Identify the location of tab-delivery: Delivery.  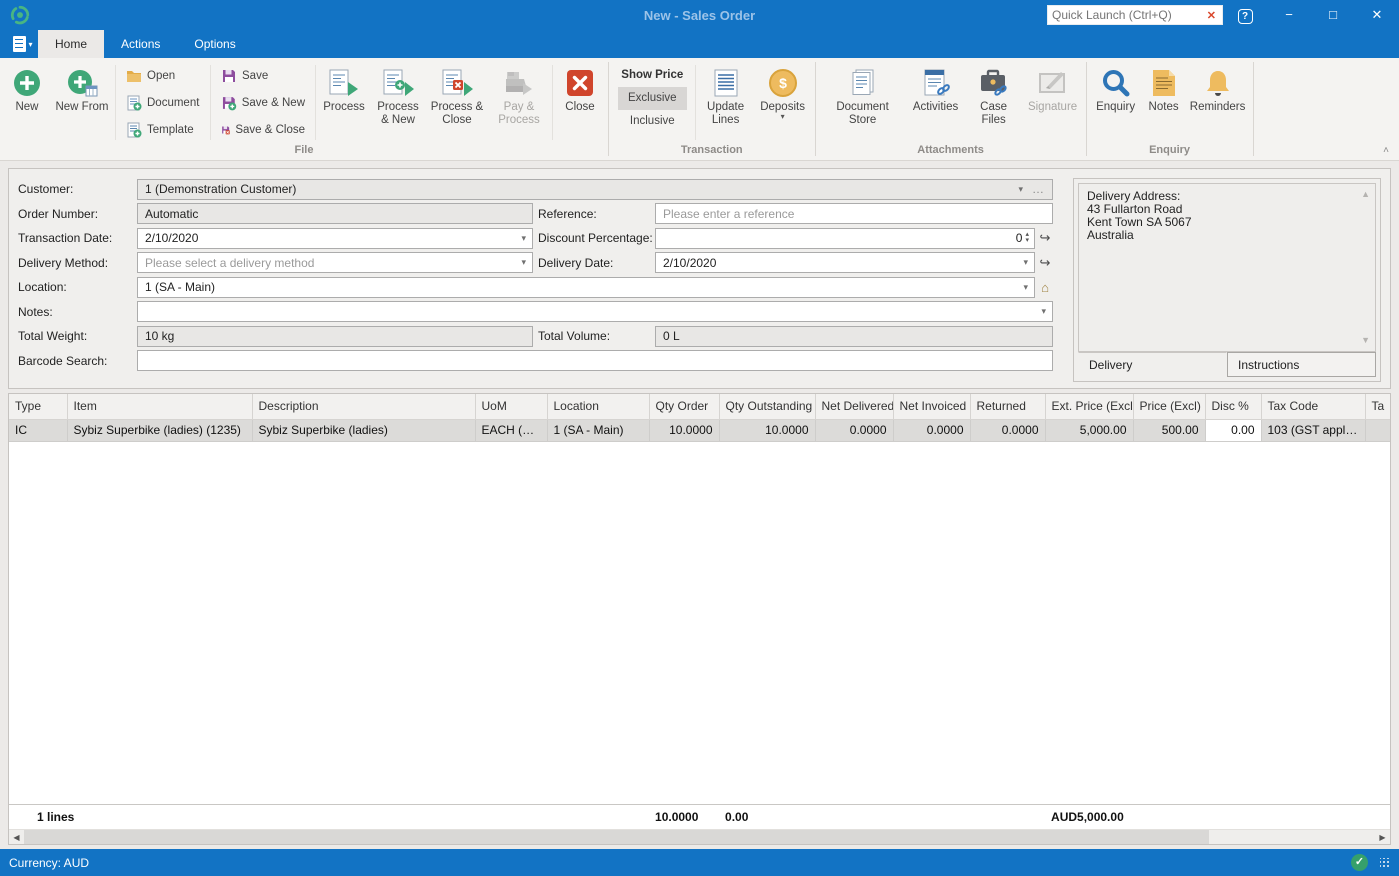
(1152, 364).